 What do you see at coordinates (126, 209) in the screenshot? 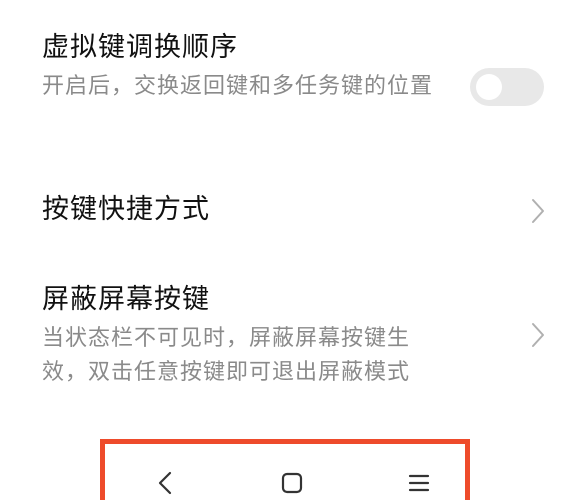
I see `setting-title: 按键快捷方式` at bounding box center [126, 209].